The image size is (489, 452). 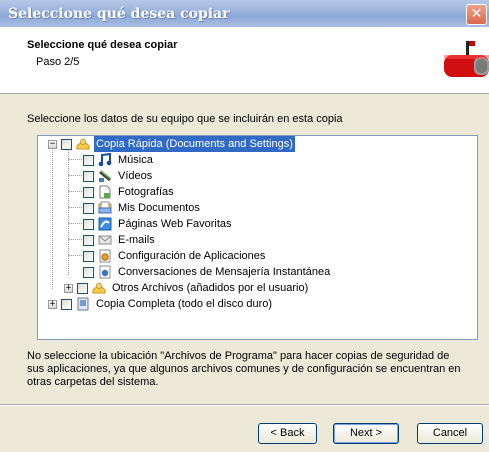 What do you see at coordinates (194, 144) in the screenshot?
I see `quick-copy-label: Copia Rápida (Documents and Settings)` at bounding box center [194, 144].